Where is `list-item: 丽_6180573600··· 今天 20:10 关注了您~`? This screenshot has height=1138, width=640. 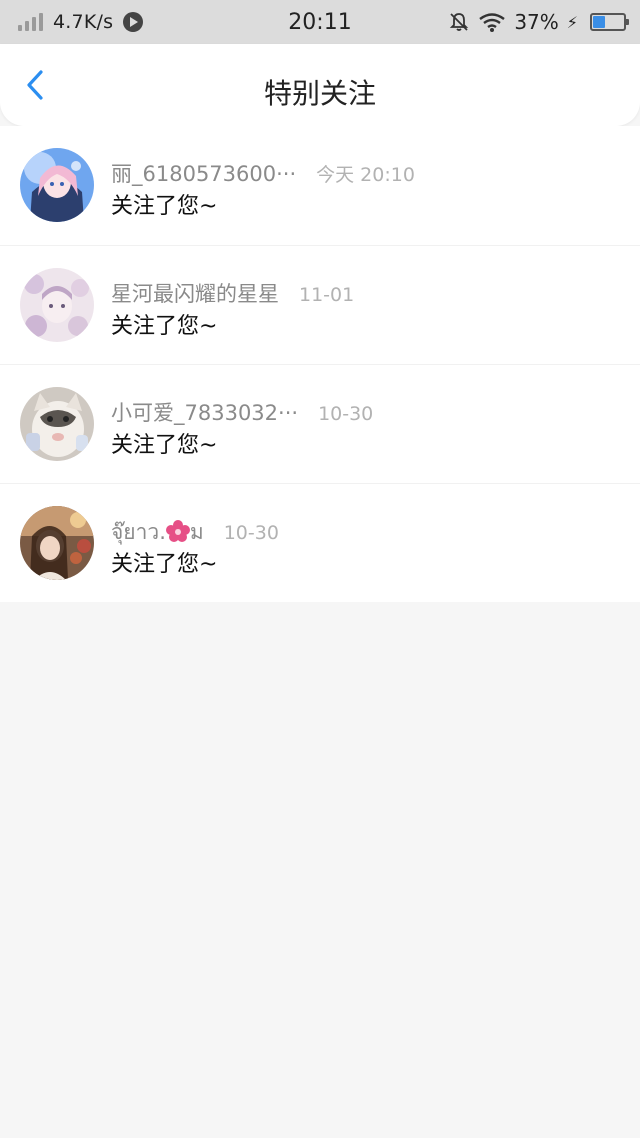
list-item: 丽_6180573600··· 今天 20:10 关注了您~ is located at coordinates (320, 185).